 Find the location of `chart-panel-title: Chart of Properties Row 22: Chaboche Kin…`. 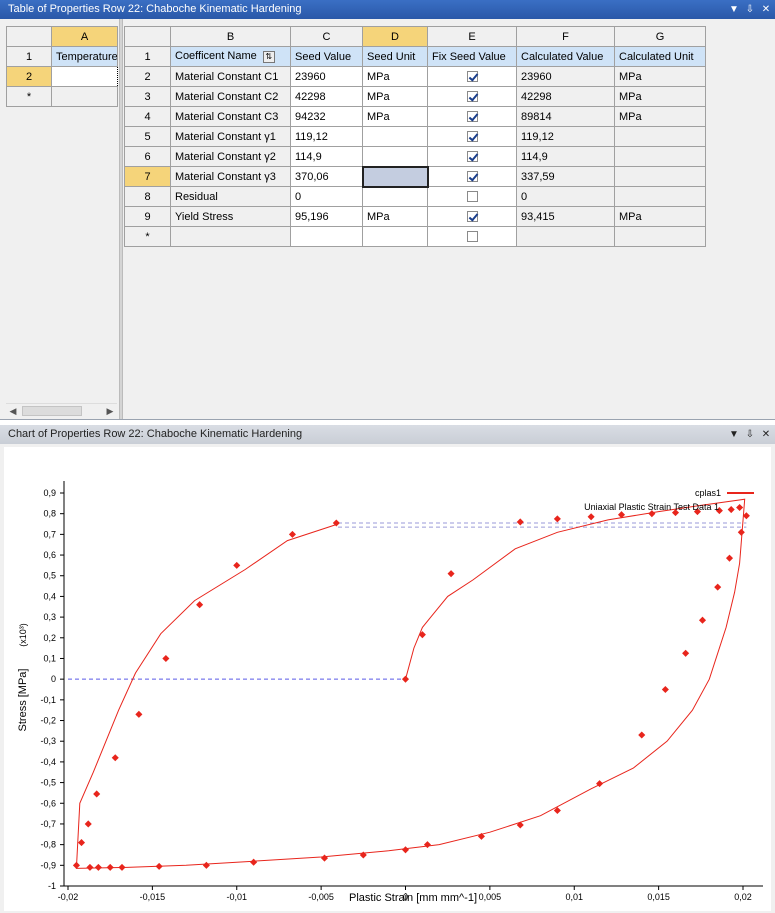

chart-panel-title: Chart of Properties Row 22: Chaboche Kin… is located at coordinates (155, 434).